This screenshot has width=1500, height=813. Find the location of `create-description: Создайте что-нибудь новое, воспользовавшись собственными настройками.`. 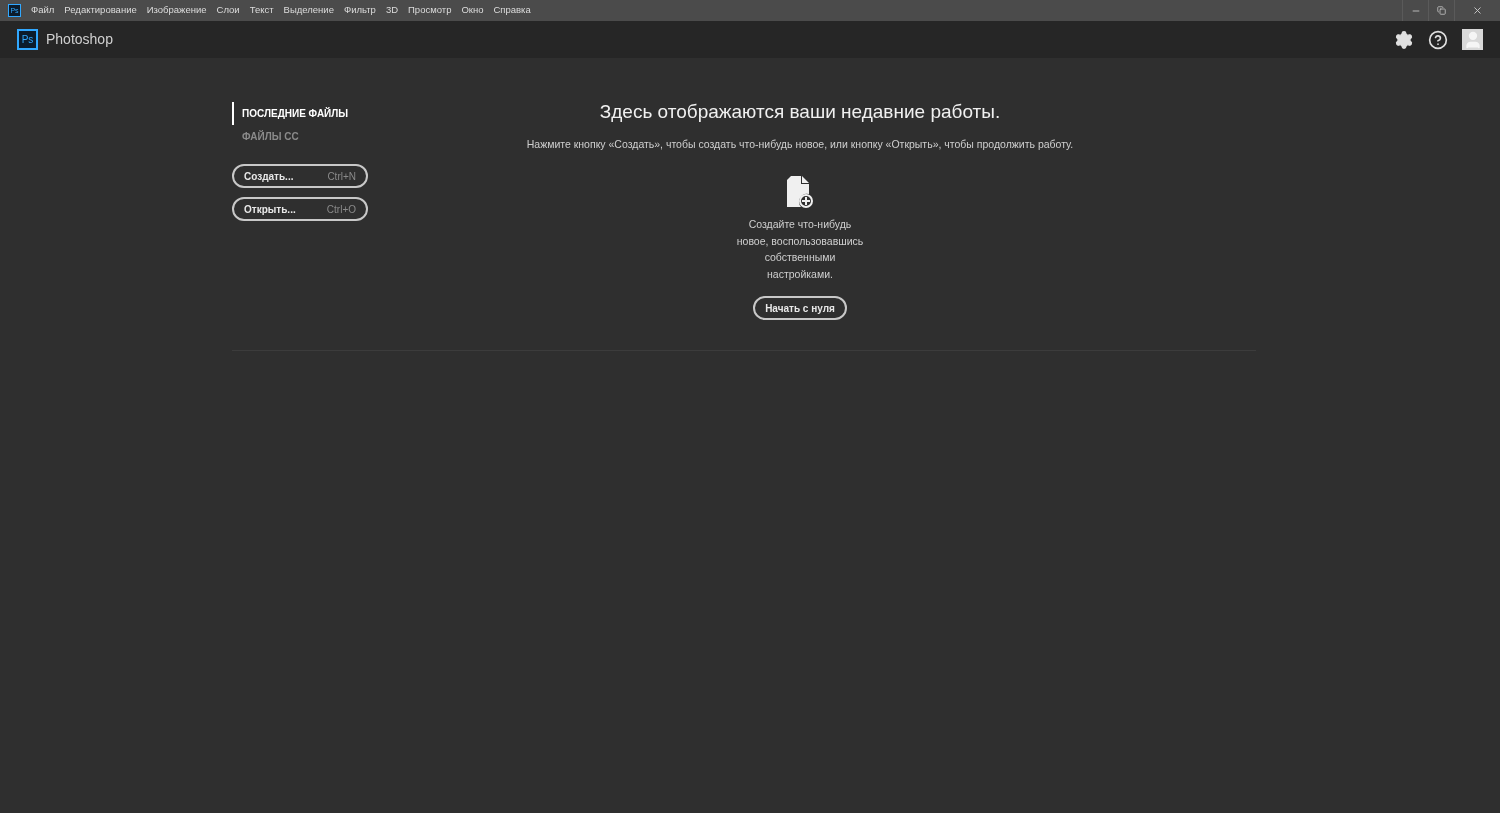

create-description: Создайте что-нибудь новое, воспользовавшись собственными настройками. is located at coordinates (800, 249).